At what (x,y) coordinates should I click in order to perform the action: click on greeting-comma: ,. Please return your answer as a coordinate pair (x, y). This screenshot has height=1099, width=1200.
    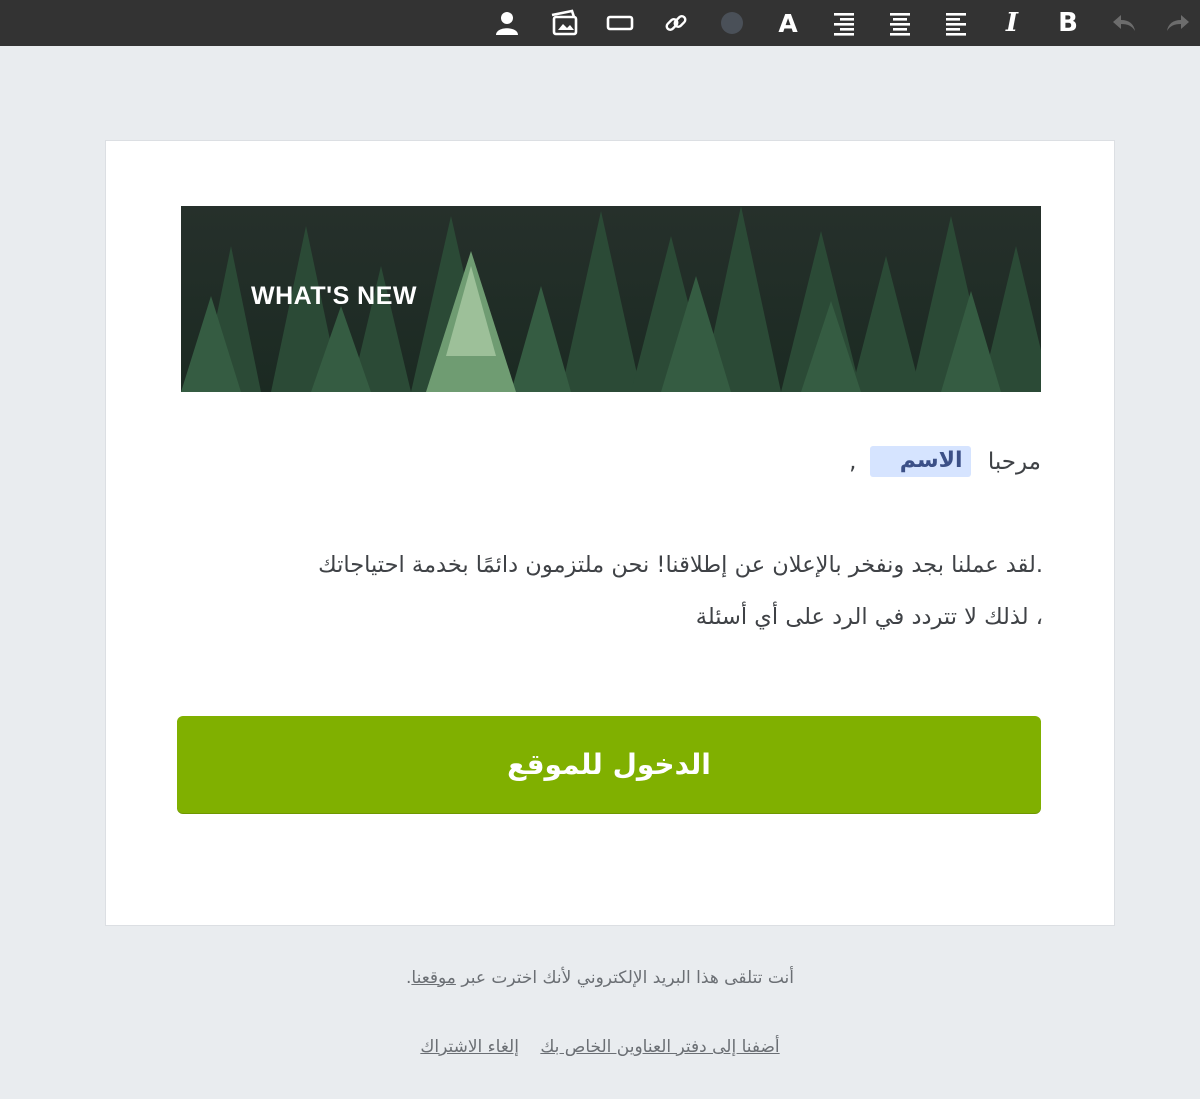
    Looking at the image, I should click on (853, 461).